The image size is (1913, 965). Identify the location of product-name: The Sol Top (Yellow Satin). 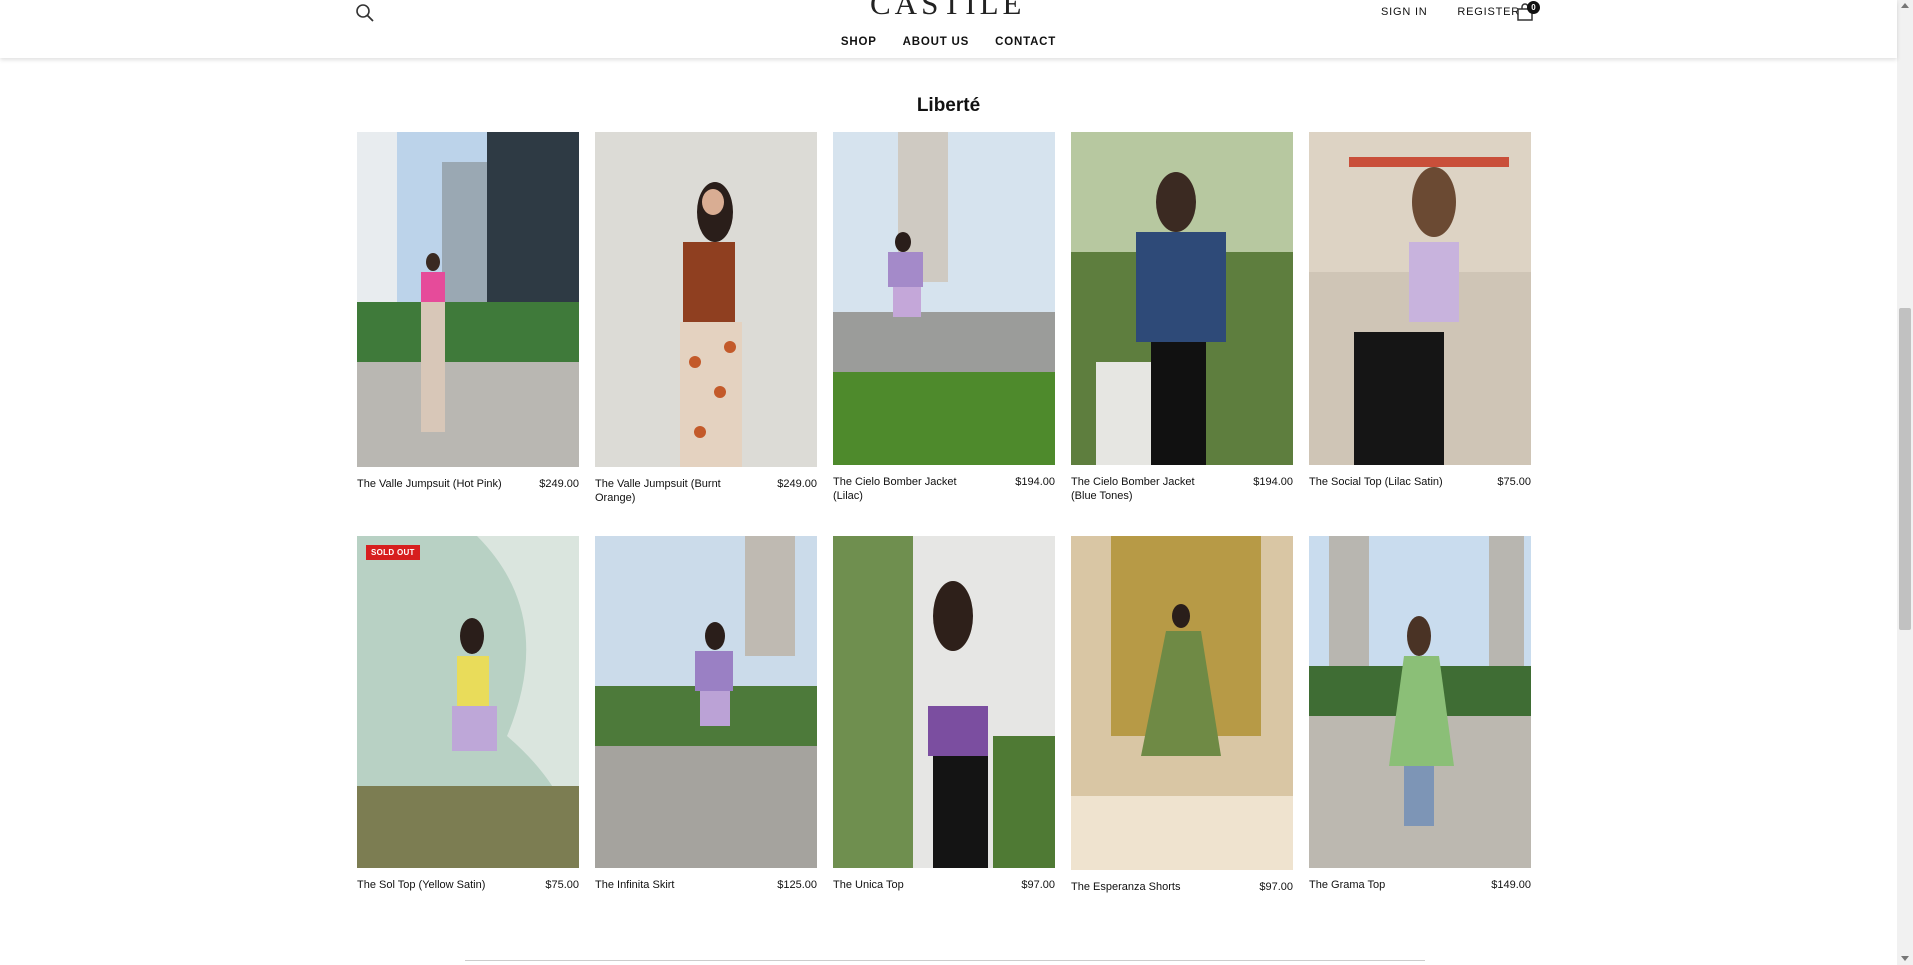
(432, 885).